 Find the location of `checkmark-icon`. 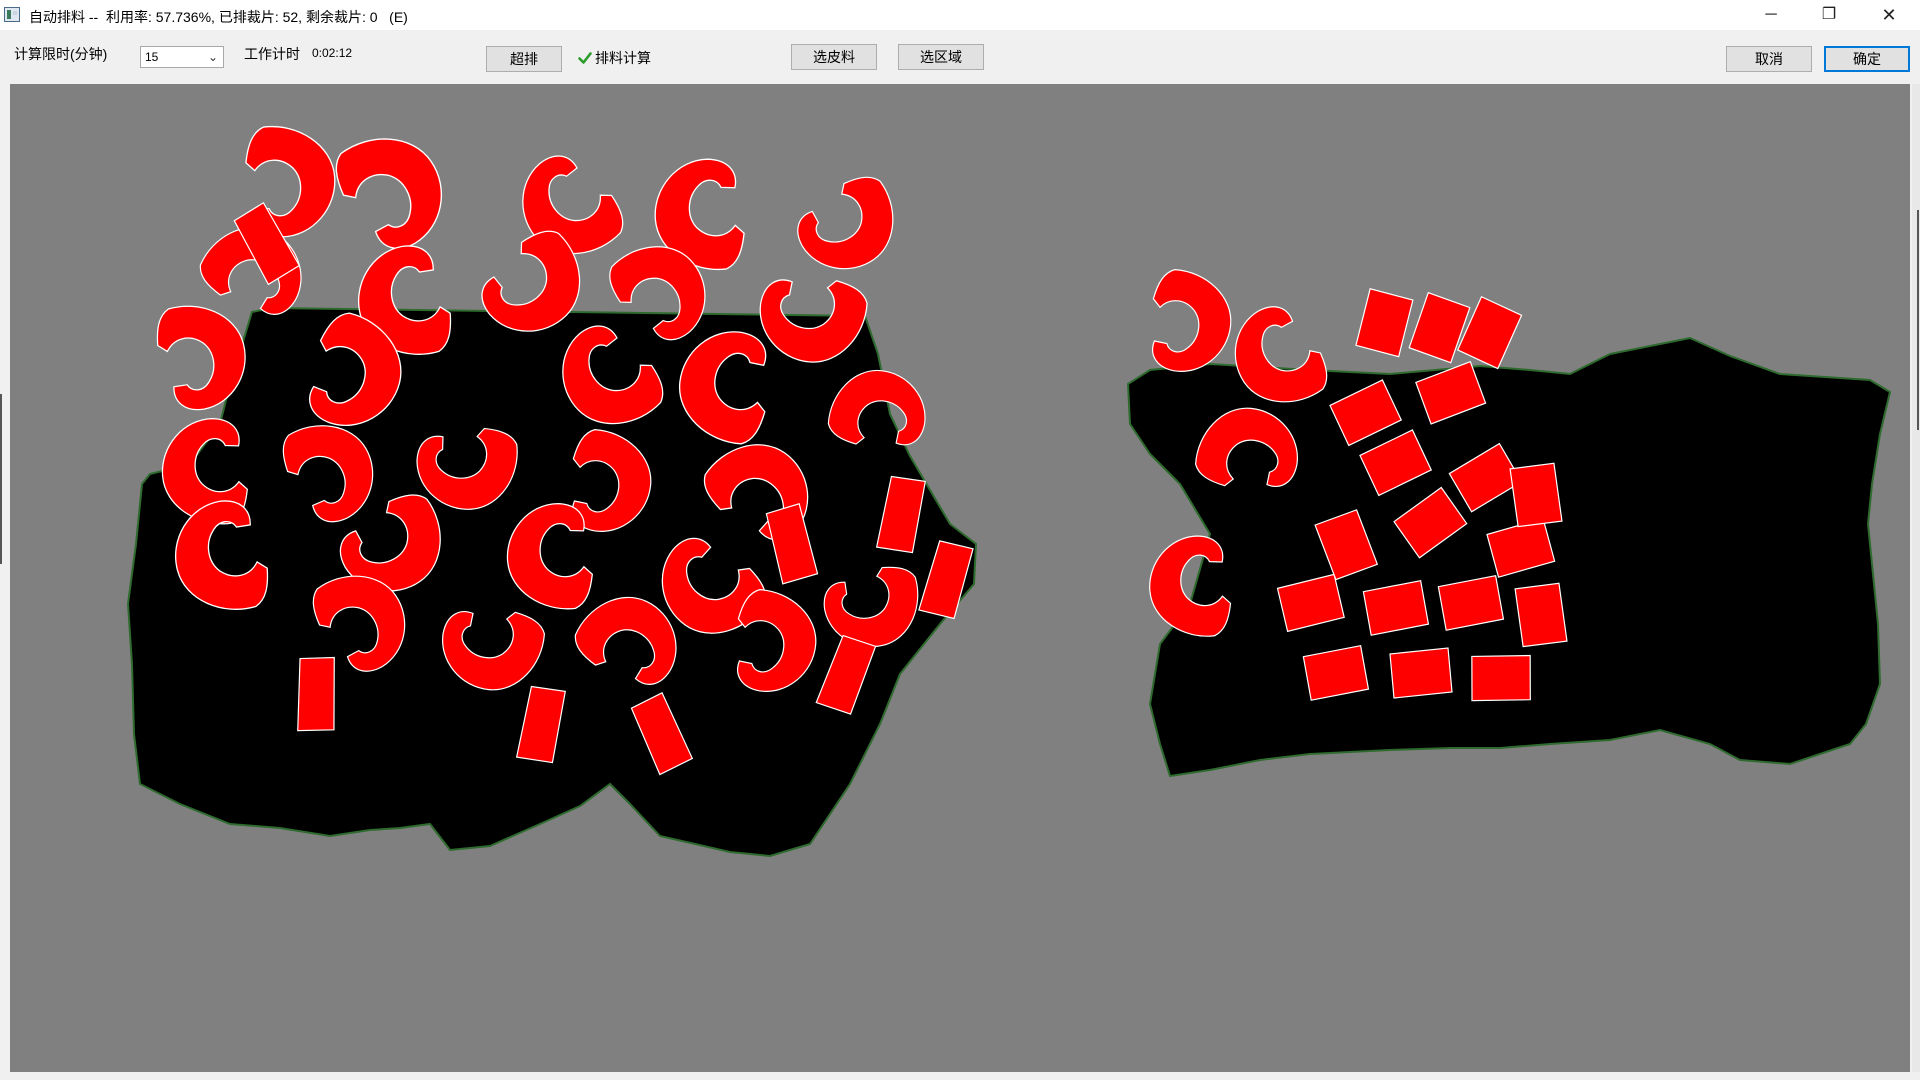

checkmark-icon is located at coordinates (585, 58).